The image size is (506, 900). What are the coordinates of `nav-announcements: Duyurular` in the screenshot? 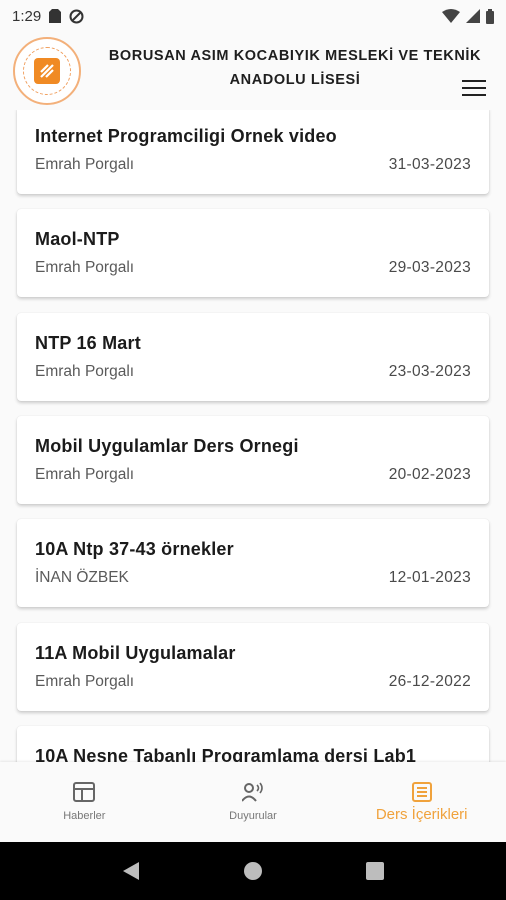 It's located at (253, 802).